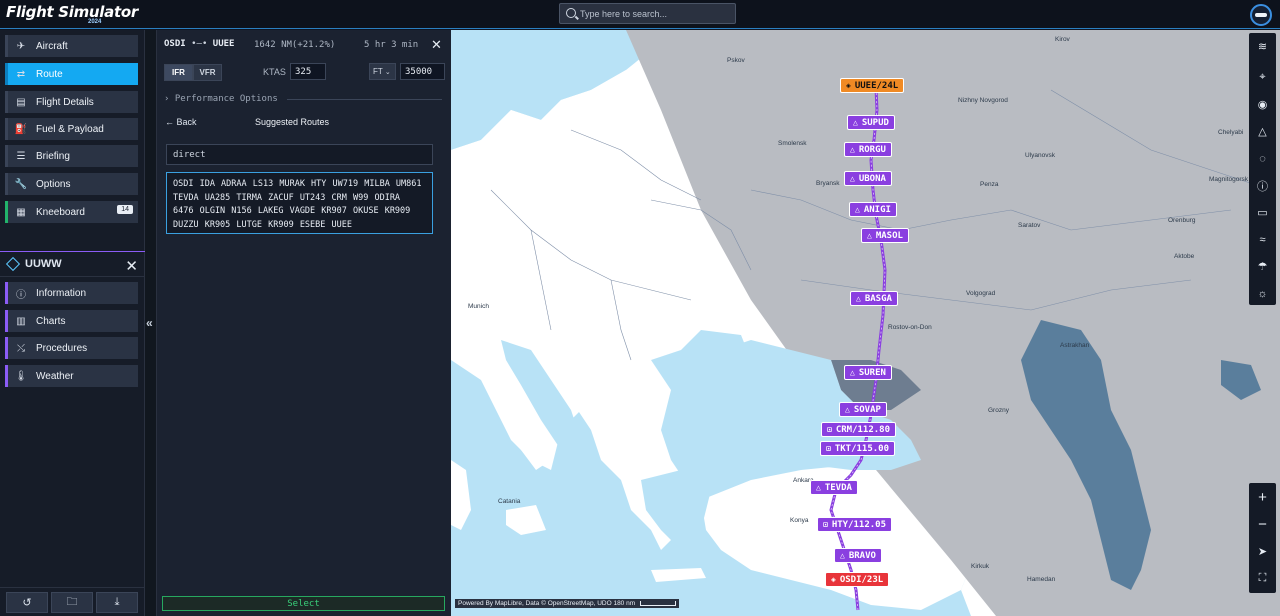 The height and width of the screenshot is (616, 1280). I want to click on waypoint-fix: △ UBONA, so click(868, 178).